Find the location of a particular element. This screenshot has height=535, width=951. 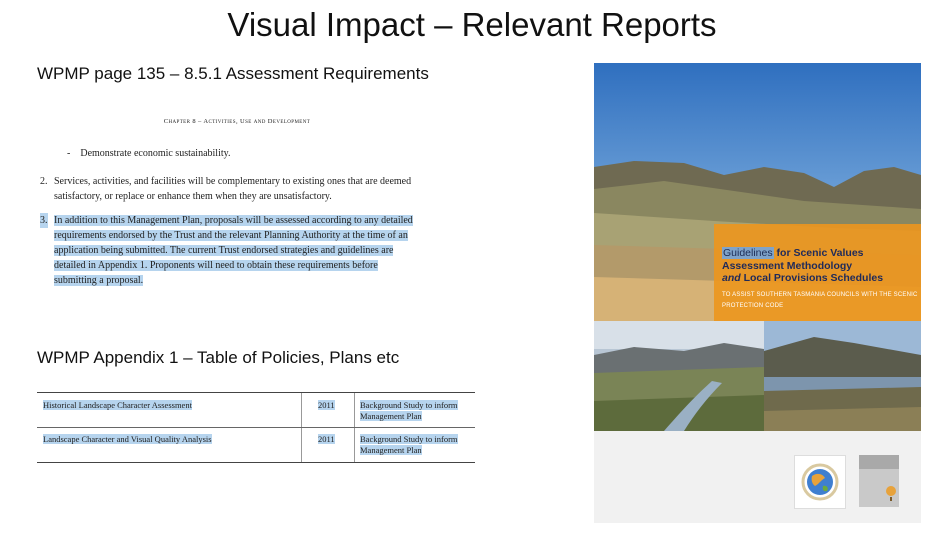

town-river-photo is located at coordinates (679, 376).